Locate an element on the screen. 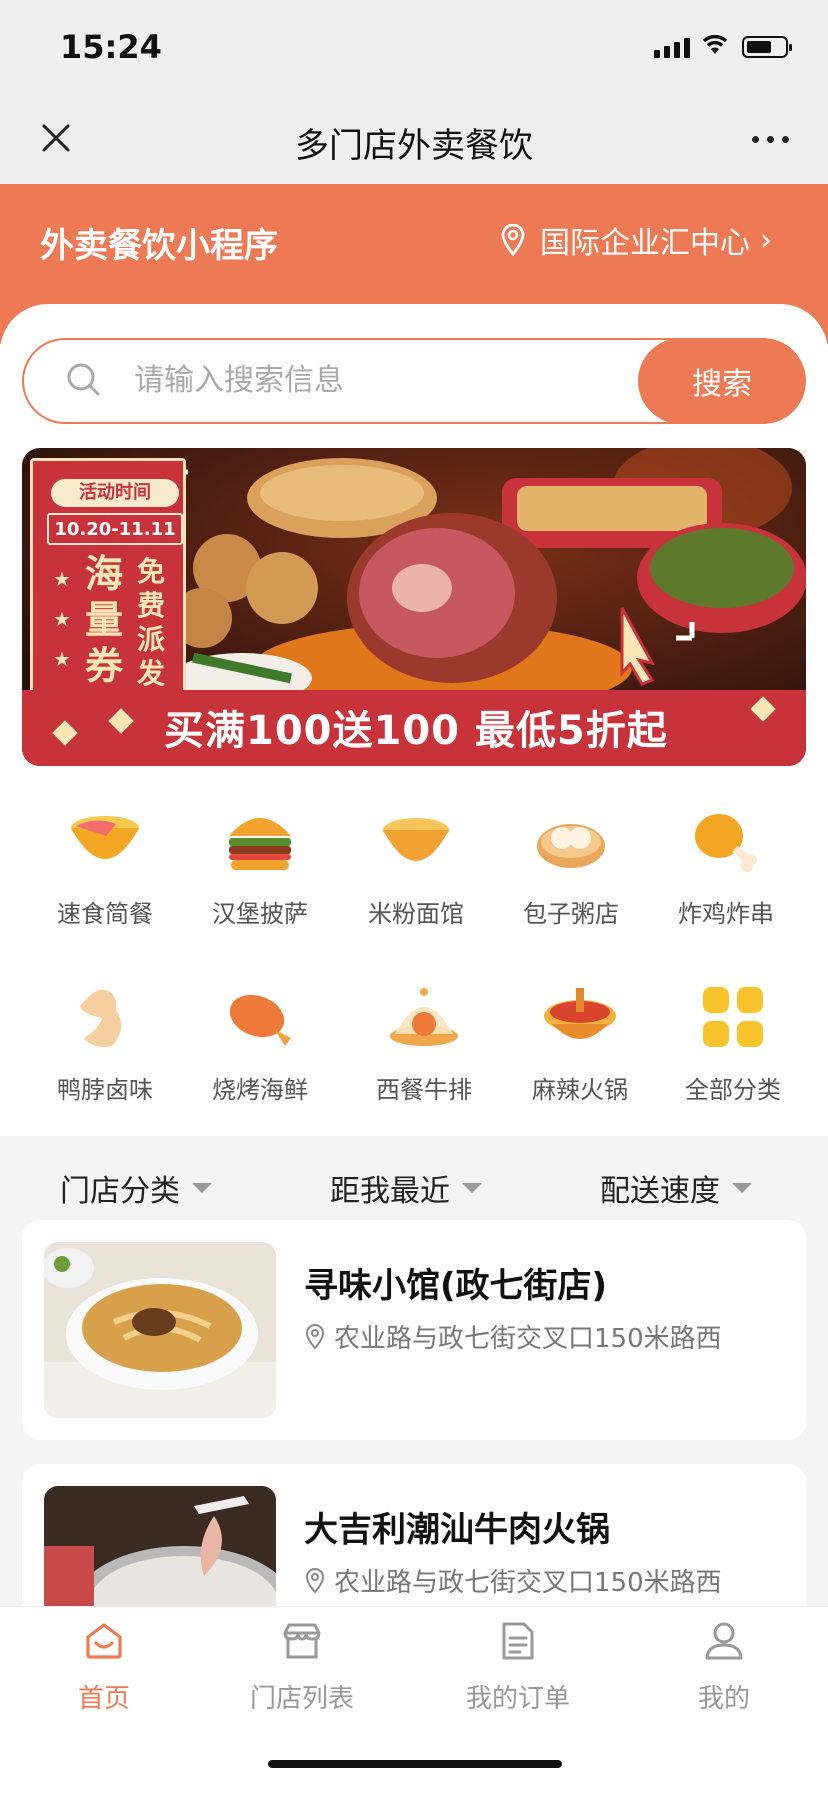  filter-nearest: 距我最近 is located at coordinates (406, 1188).